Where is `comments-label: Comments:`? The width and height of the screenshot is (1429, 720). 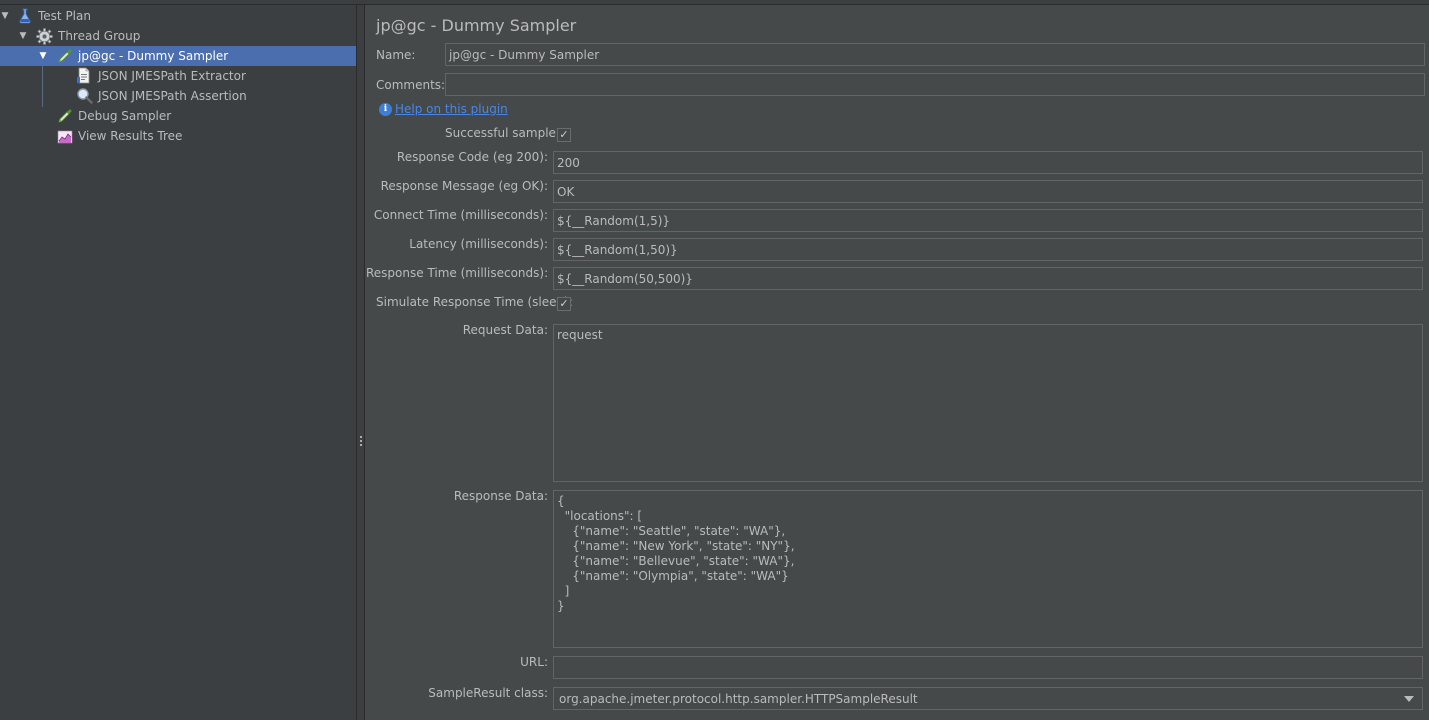
comments-label: Comments: is located at coordinates (411, 85).